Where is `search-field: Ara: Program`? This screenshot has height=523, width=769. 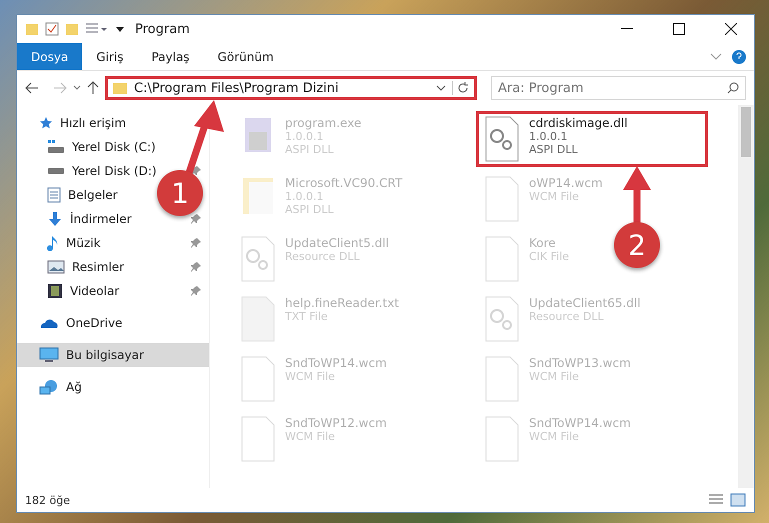 search-field: Ara: Program is located at coordinates (618, 88).